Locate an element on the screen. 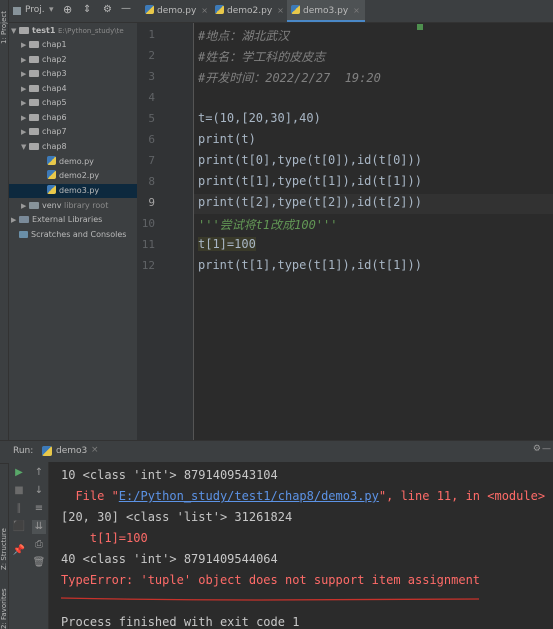 This screenshot has width=553, height=629. tree-item-chap1: ▶ chap1 is located at coordinates (44, 45).